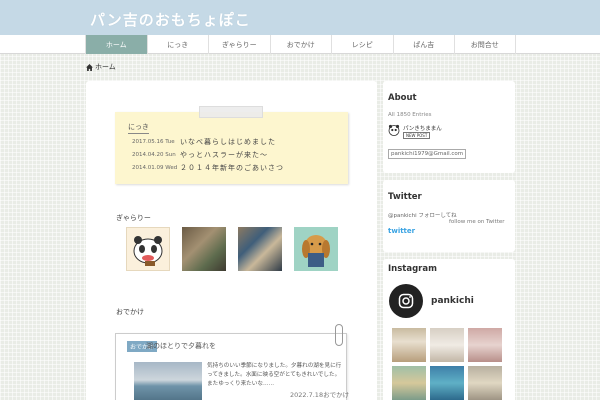 This screenshot has width=600, height=400. Describe the element at coordinates (224, 155) in the screenshot. I see `diary-link: やっとハスラーが来た～` at that location.